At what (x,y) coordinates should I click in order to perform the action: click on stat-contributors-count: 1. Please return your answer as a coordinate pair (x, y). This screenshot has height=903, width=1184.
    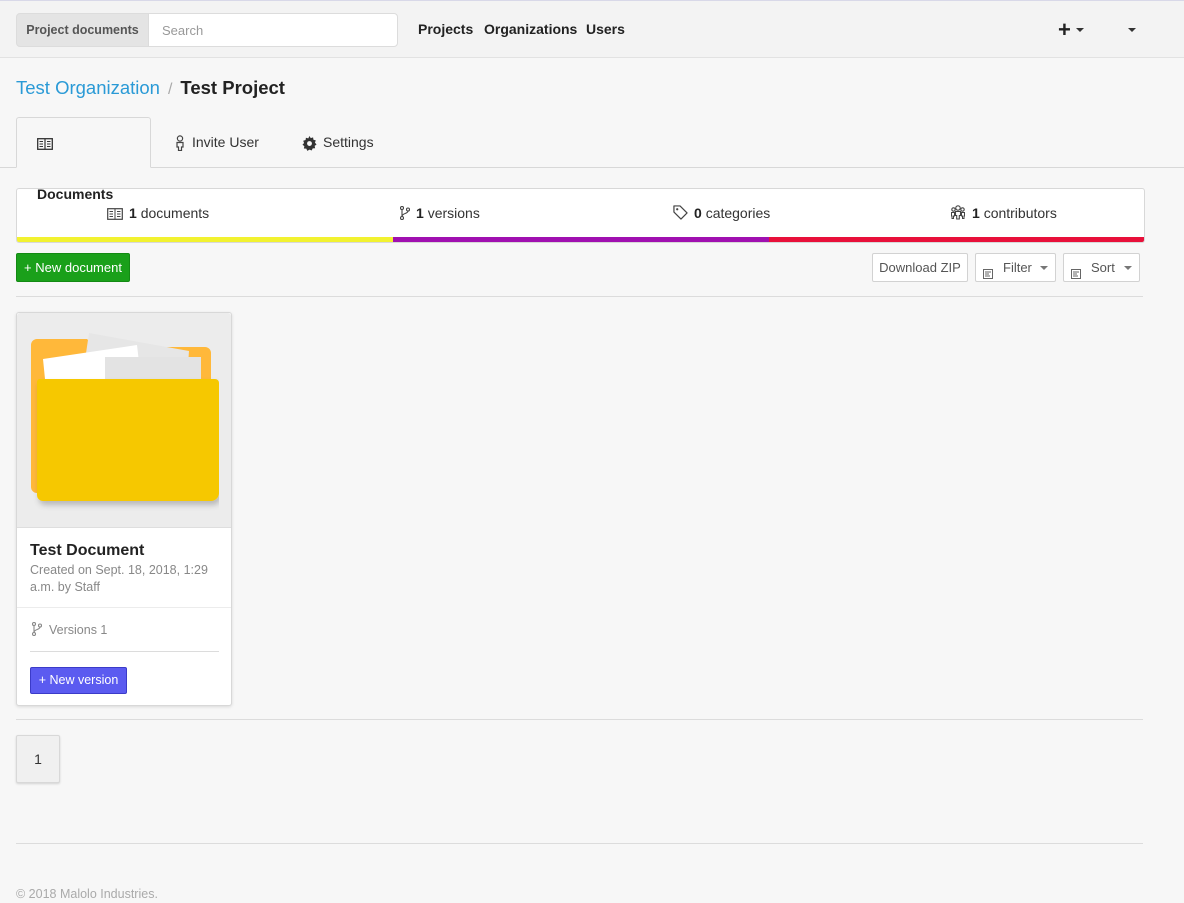
    Looking at the image, I should click on (976, 213).